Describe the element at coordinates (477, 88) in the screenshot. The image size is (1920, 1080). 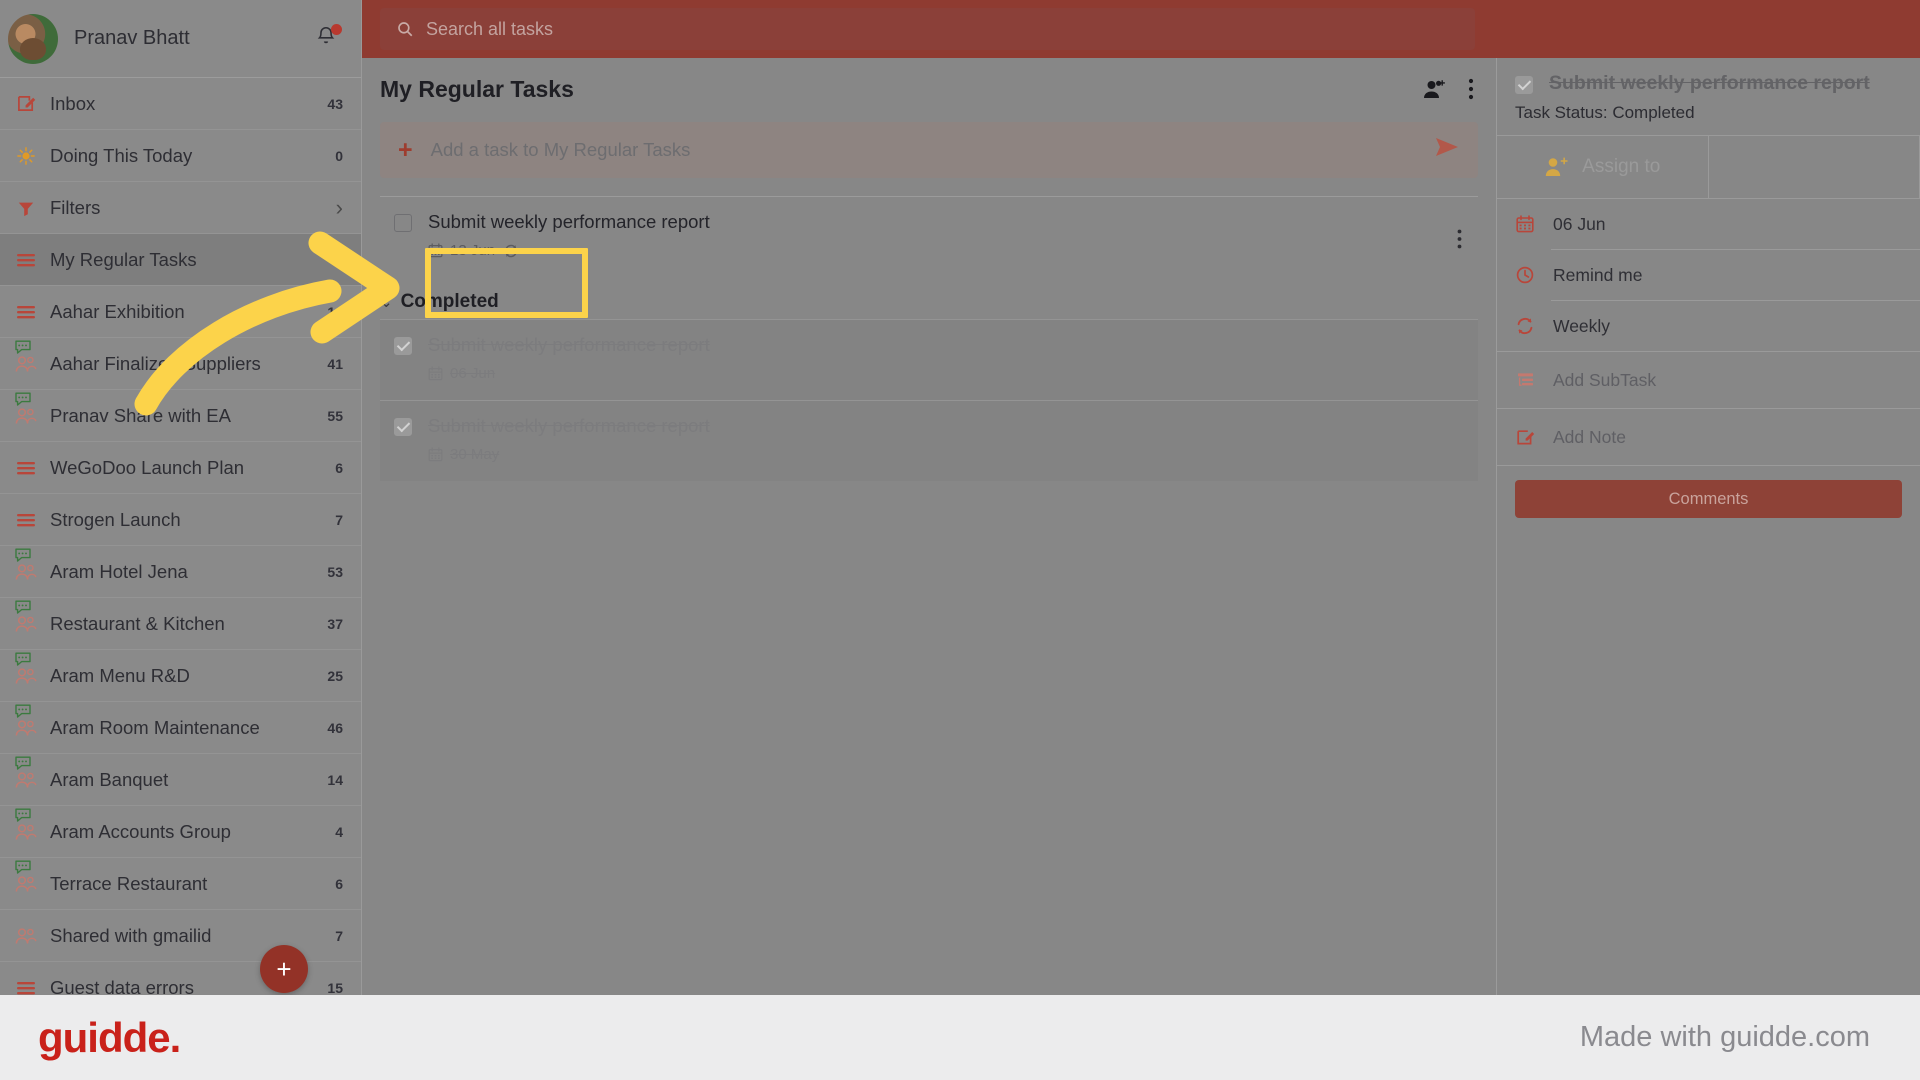
I see `page-title: My Regular Tasks` at that location.